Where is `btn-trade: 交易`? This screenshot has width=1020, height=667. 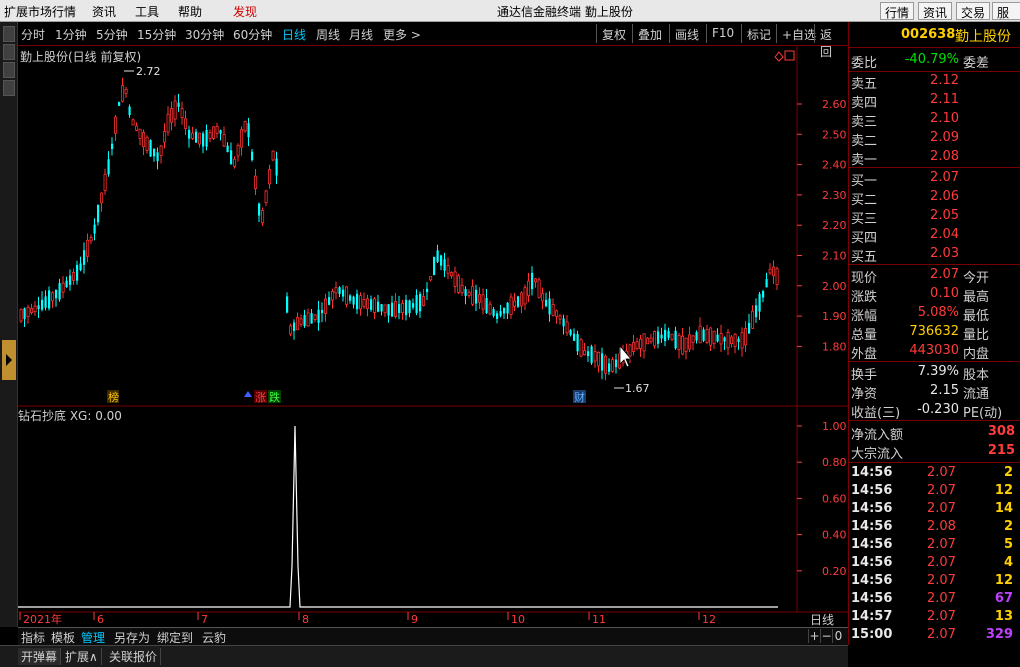 btn-trade: 交易 is located at coordinates (973, 11).